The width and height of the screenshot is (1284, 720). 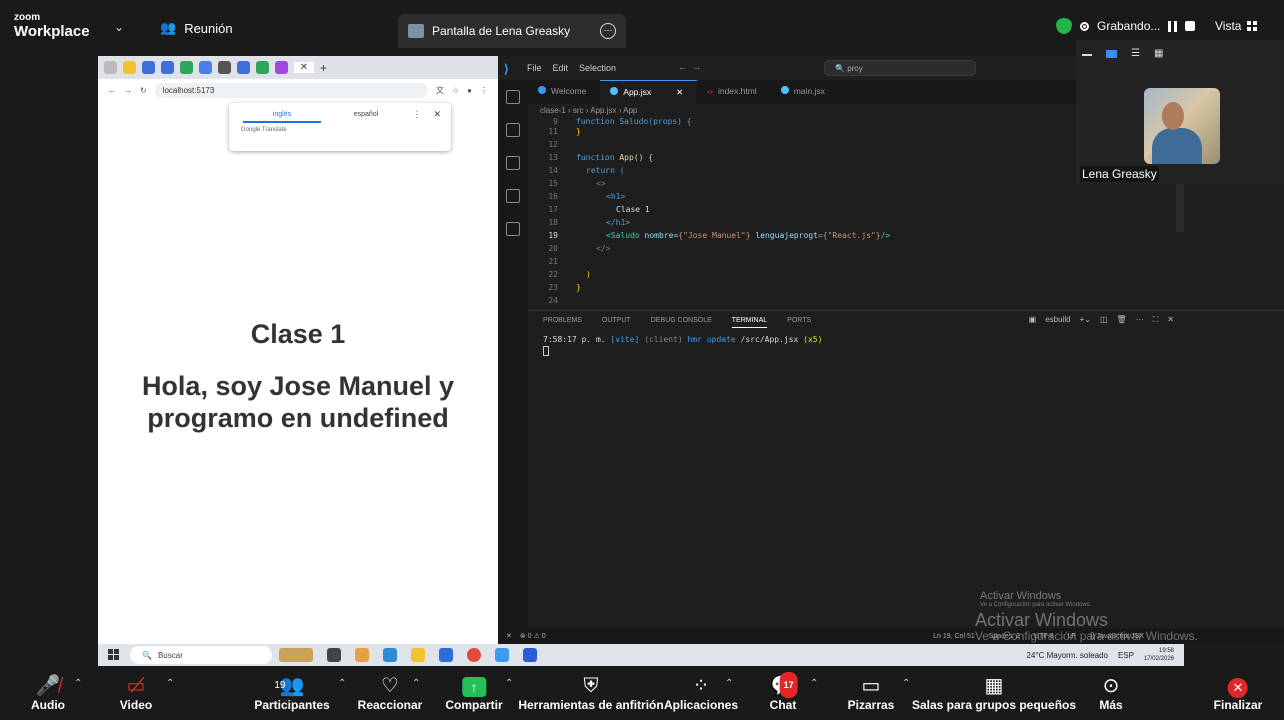 What do you see at coordinates (416, 114) in the screenshot?
I see `more-icon: ⋮` at bounding box center [416, 114].